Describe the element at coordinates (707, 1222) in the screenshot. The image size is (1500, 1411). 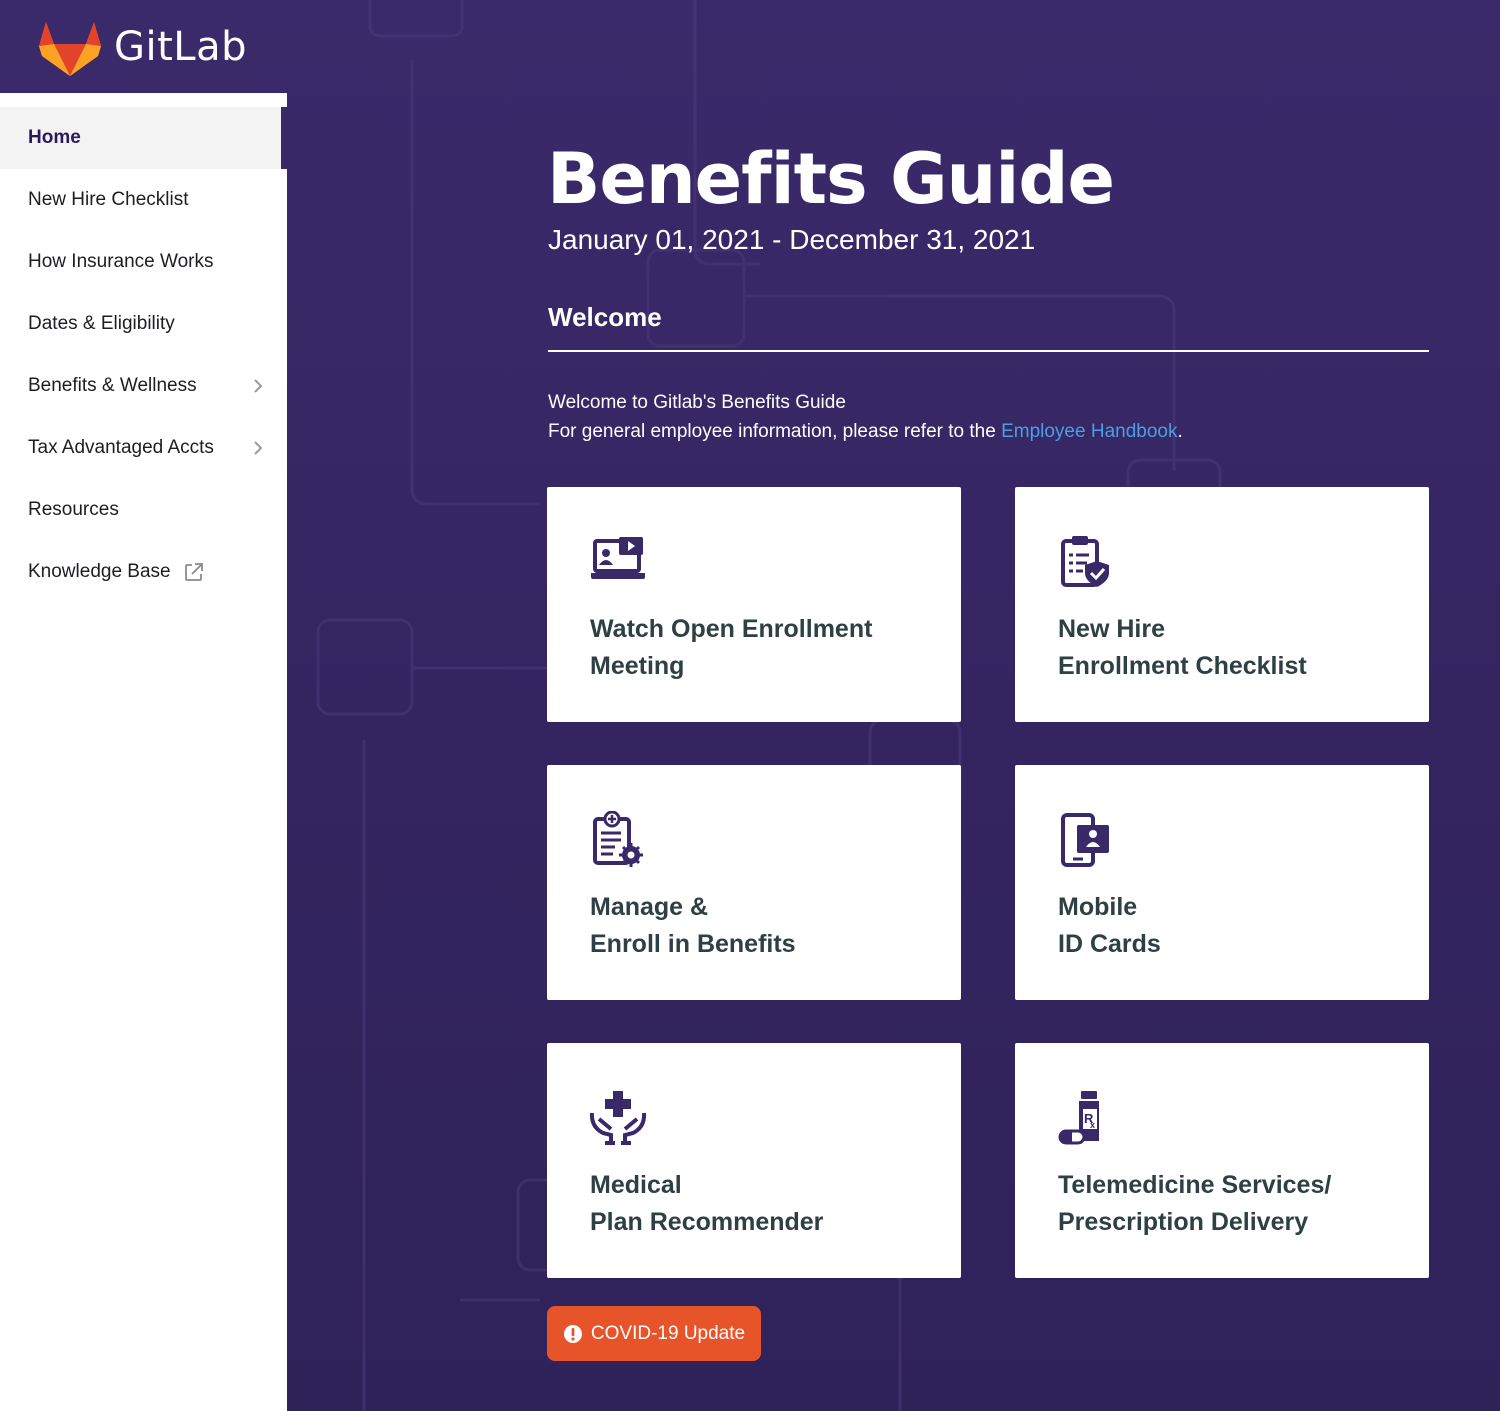
I see `card-label-line-2: Plan Recommender` at that location.